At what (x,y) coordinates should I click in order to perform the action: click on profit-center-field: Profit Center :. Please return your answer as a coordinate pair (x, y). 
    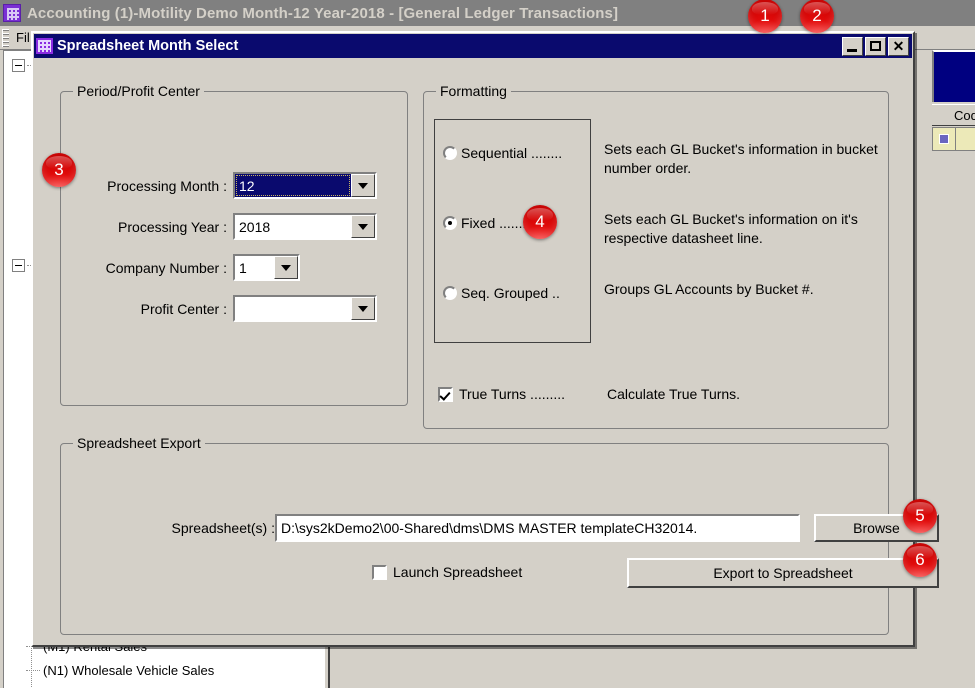
    Looking at the image, I should click on (235, 308).